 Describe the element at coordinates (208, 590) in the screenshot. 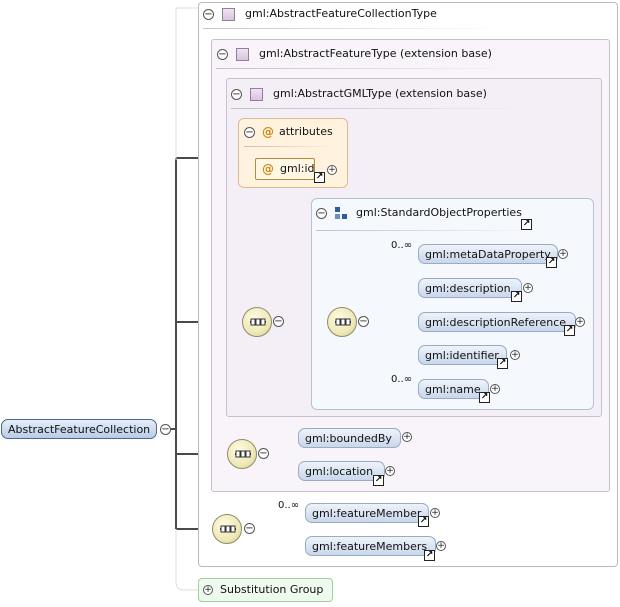

I see `substitution-group-expand-toggle: +` at that location.